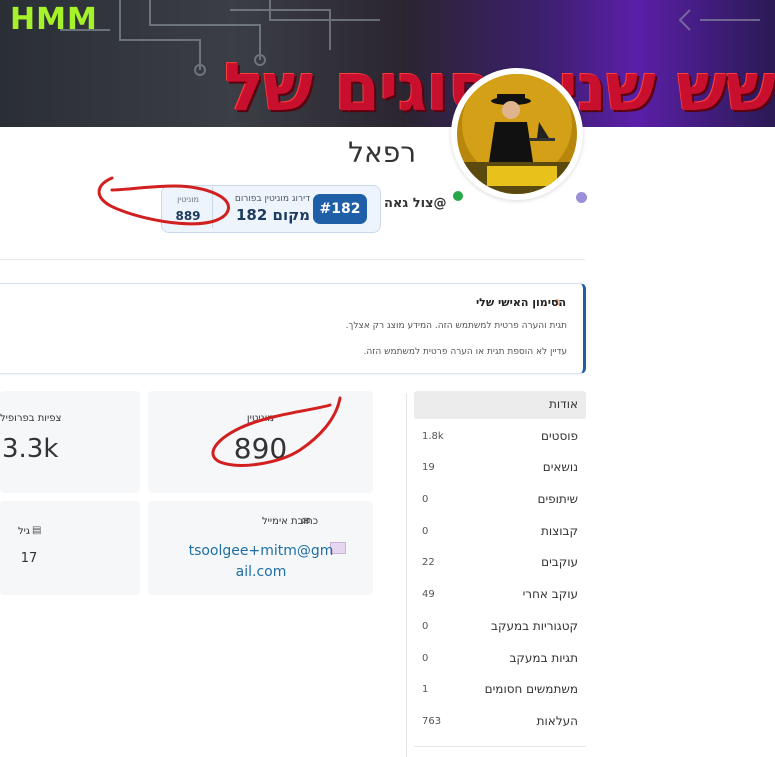  I want to click on rank-place: מקום 182, so click(272, 215).